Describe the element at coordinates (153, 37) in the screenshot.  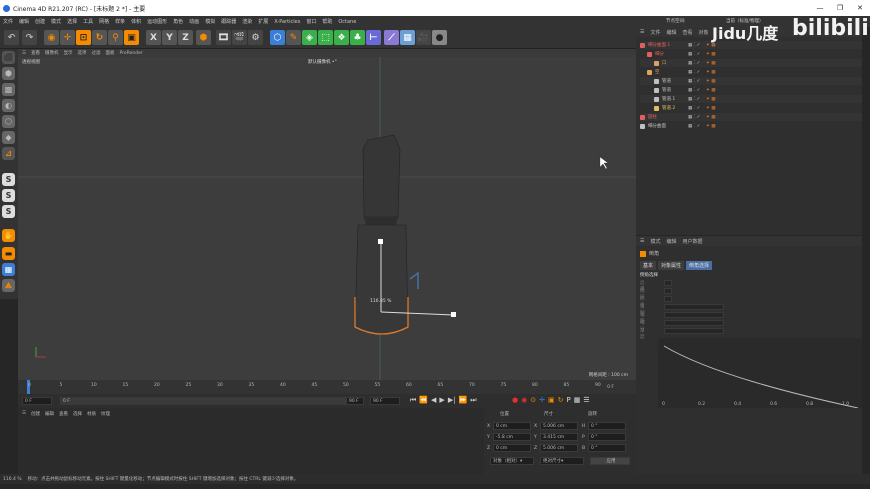
I see `axis-x-icon: X` at that location.